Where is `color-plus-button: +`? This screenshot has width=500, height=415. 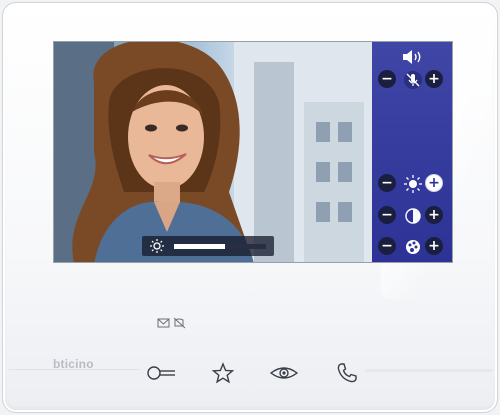 color-plus-button: + is located at coordinates (434, 246).